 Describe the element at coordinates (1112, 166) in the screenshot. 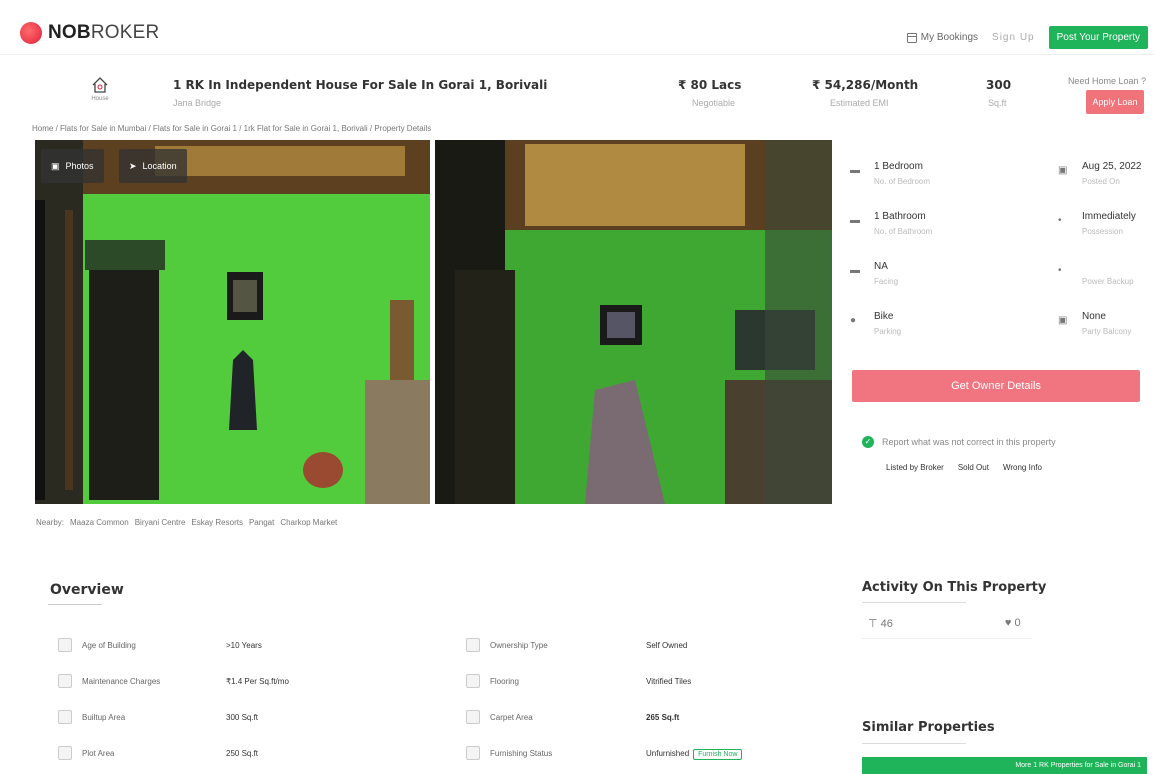

I see `detail-value: Aug 25, 2022` at that location.